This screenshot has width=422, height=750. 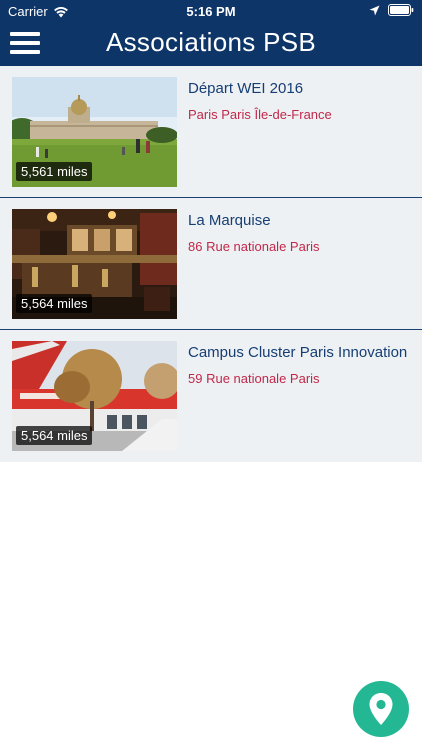 What do you see at coordinates (254, 378) in the screenshot?
I see `item-address: 59 Rue nationale Paris` at bounding box center [254, 378].